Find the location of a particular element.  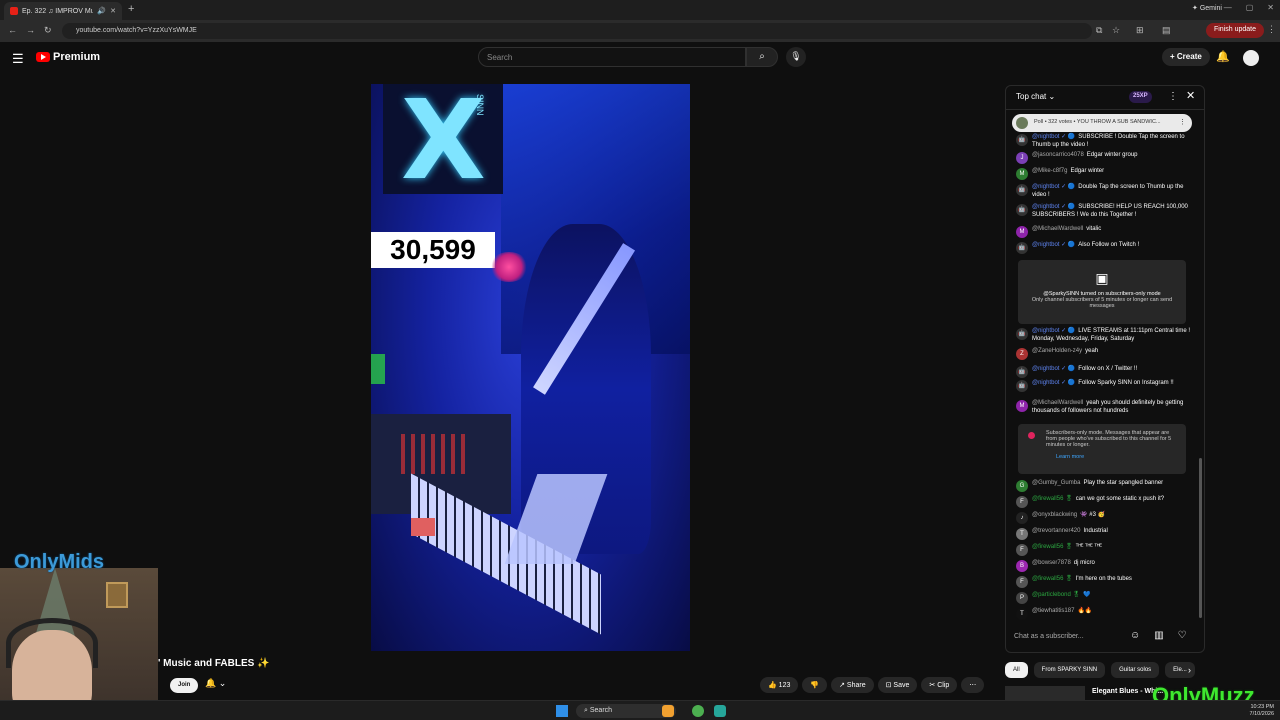

chrome-icon is located at coordinates (698, 711).